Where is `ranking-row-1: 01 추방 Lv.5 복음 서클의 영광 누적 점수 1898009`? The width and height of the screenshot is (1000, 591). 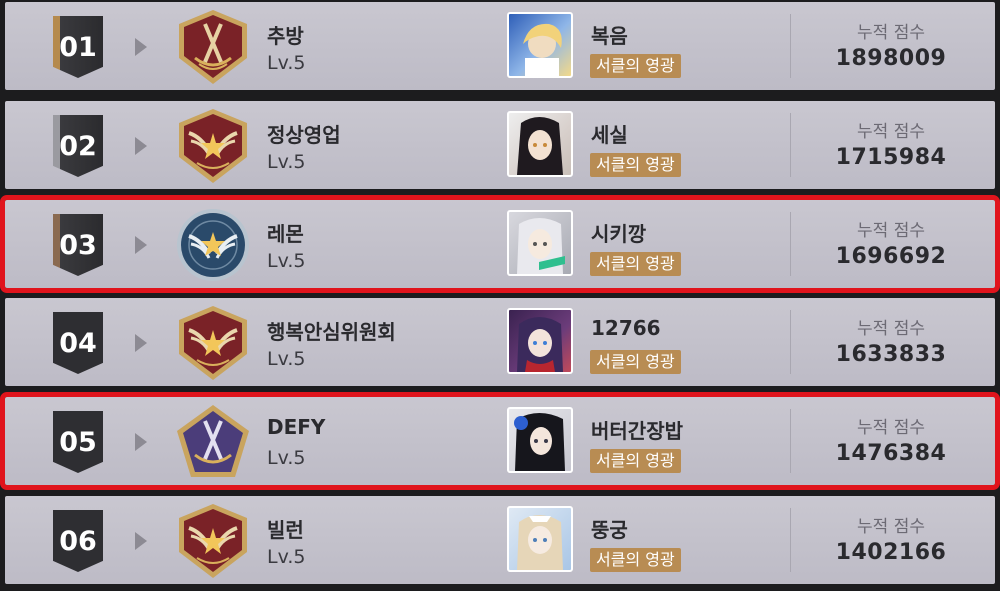
ranking-row-1: 01 추방 Lv.5 복음 서클의 영광 누적 점수 1898009 is located at coordinates (500, 46).